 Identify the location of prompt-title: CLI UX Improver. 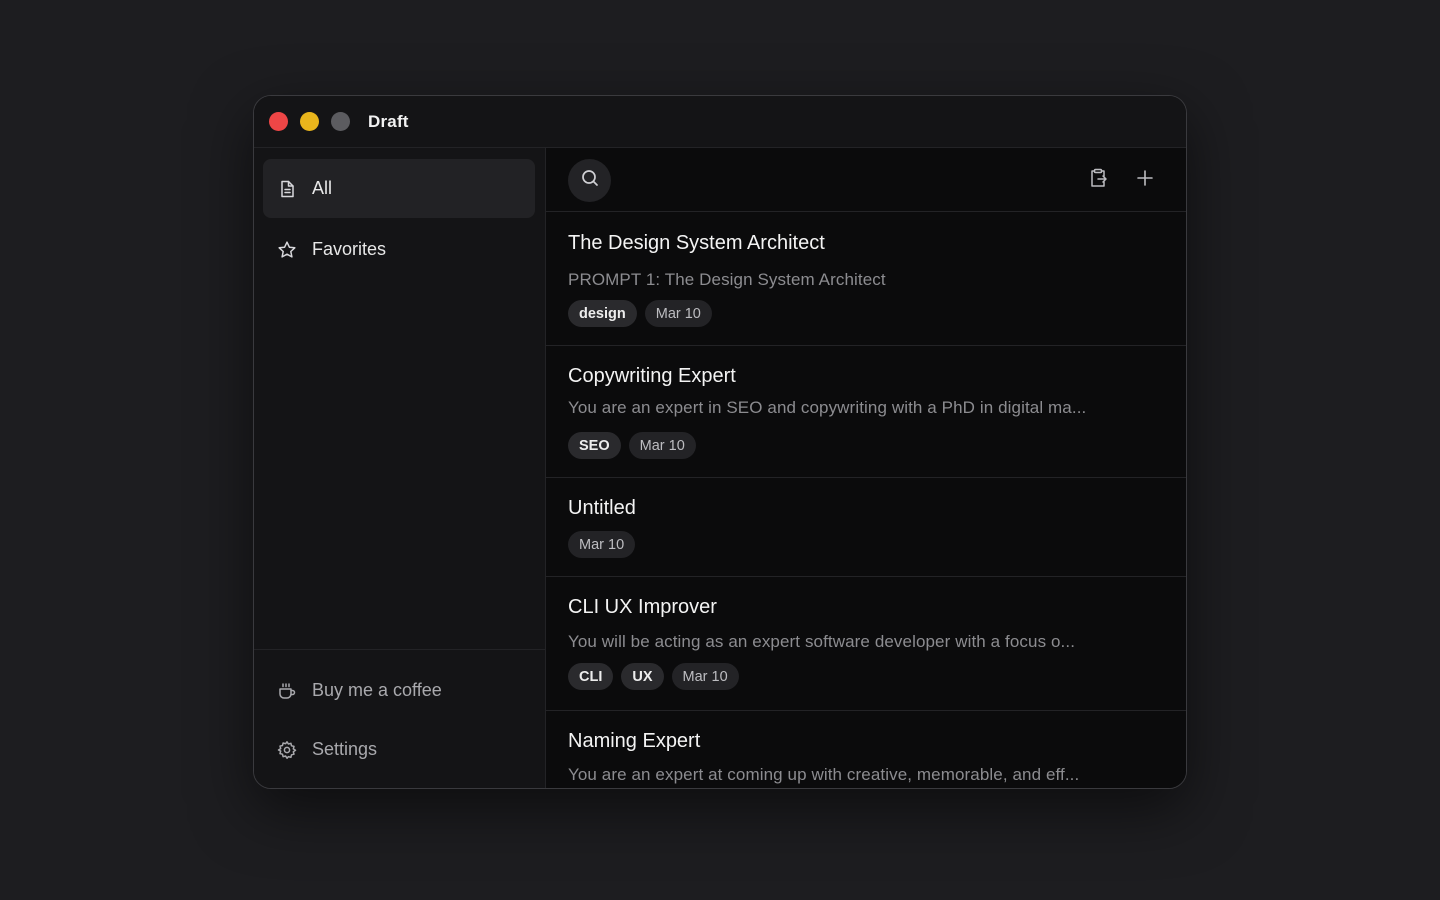
(642, 607).